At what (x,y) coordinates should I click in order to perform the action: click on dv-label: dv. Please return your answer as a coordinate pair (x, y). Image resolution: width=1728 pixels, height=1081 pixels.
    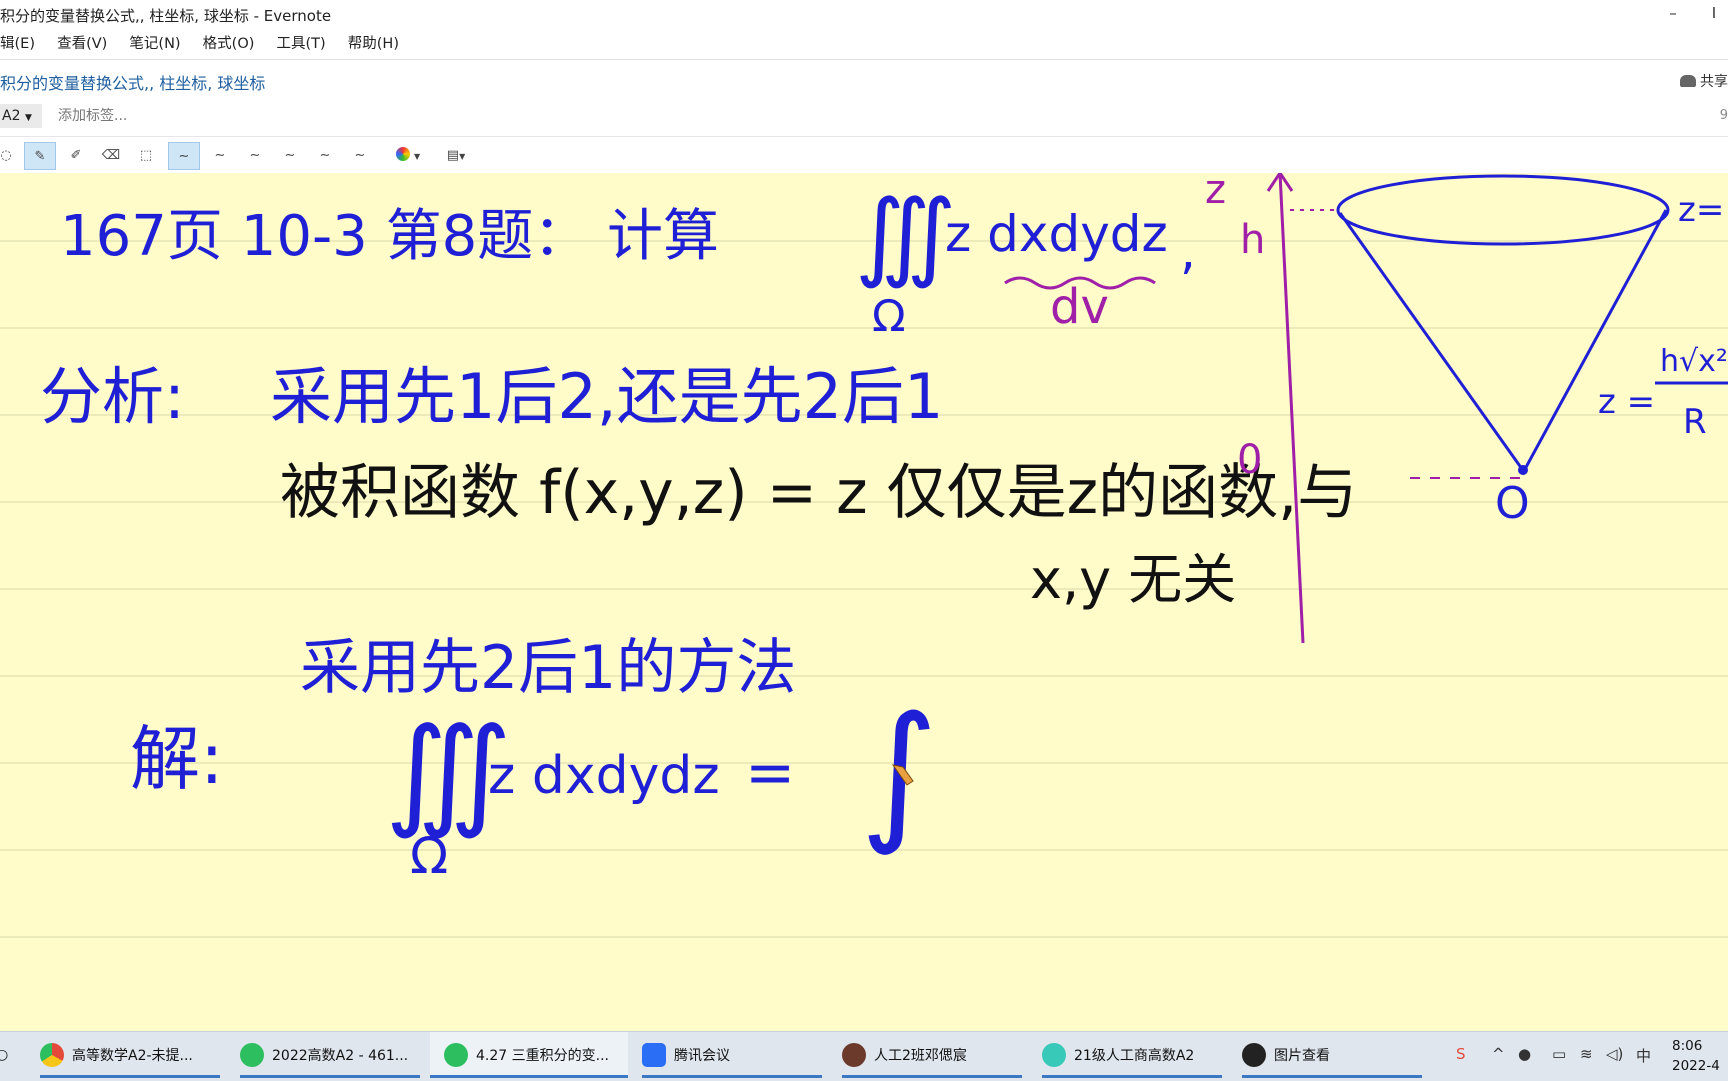
    Looking at the image, I should click on (1079, 307).